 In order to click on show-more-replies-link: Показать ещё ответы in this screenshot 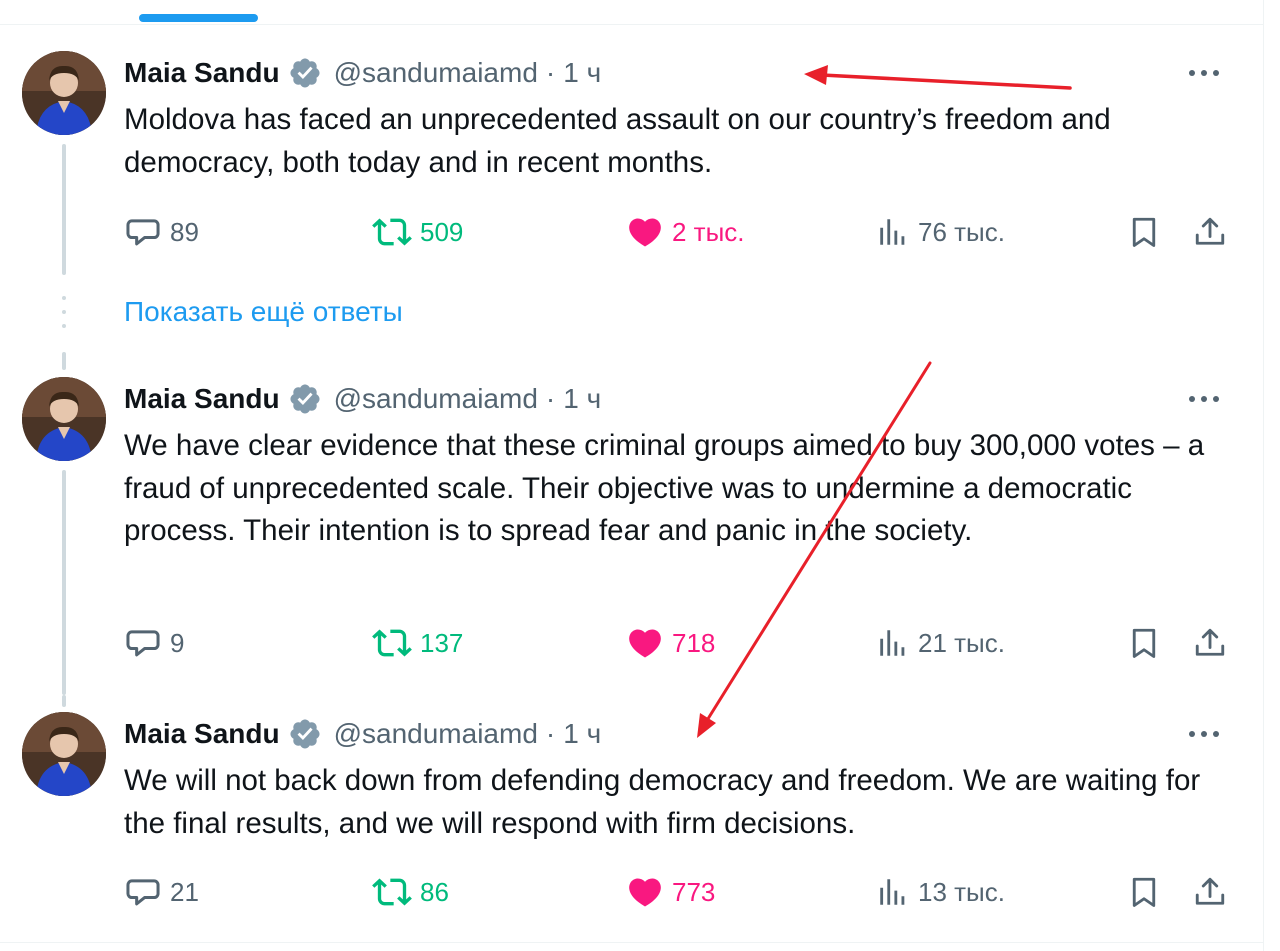, I will do `click(263, 312)`.